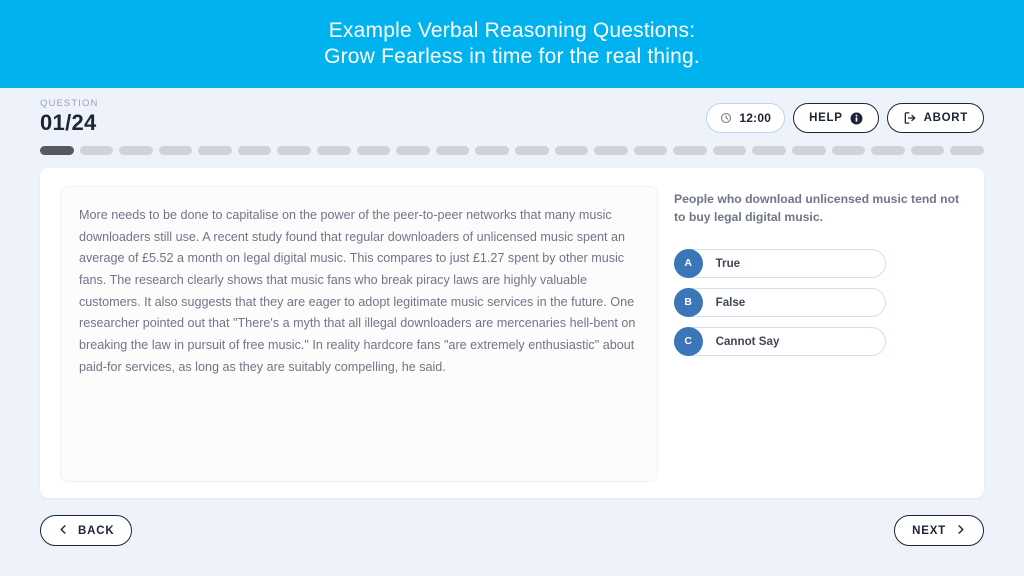 This screenshot has width=1024, height=576. Describe the element at coordinates (910, 118) in the screenshot. I see `exit-icon` at that location.